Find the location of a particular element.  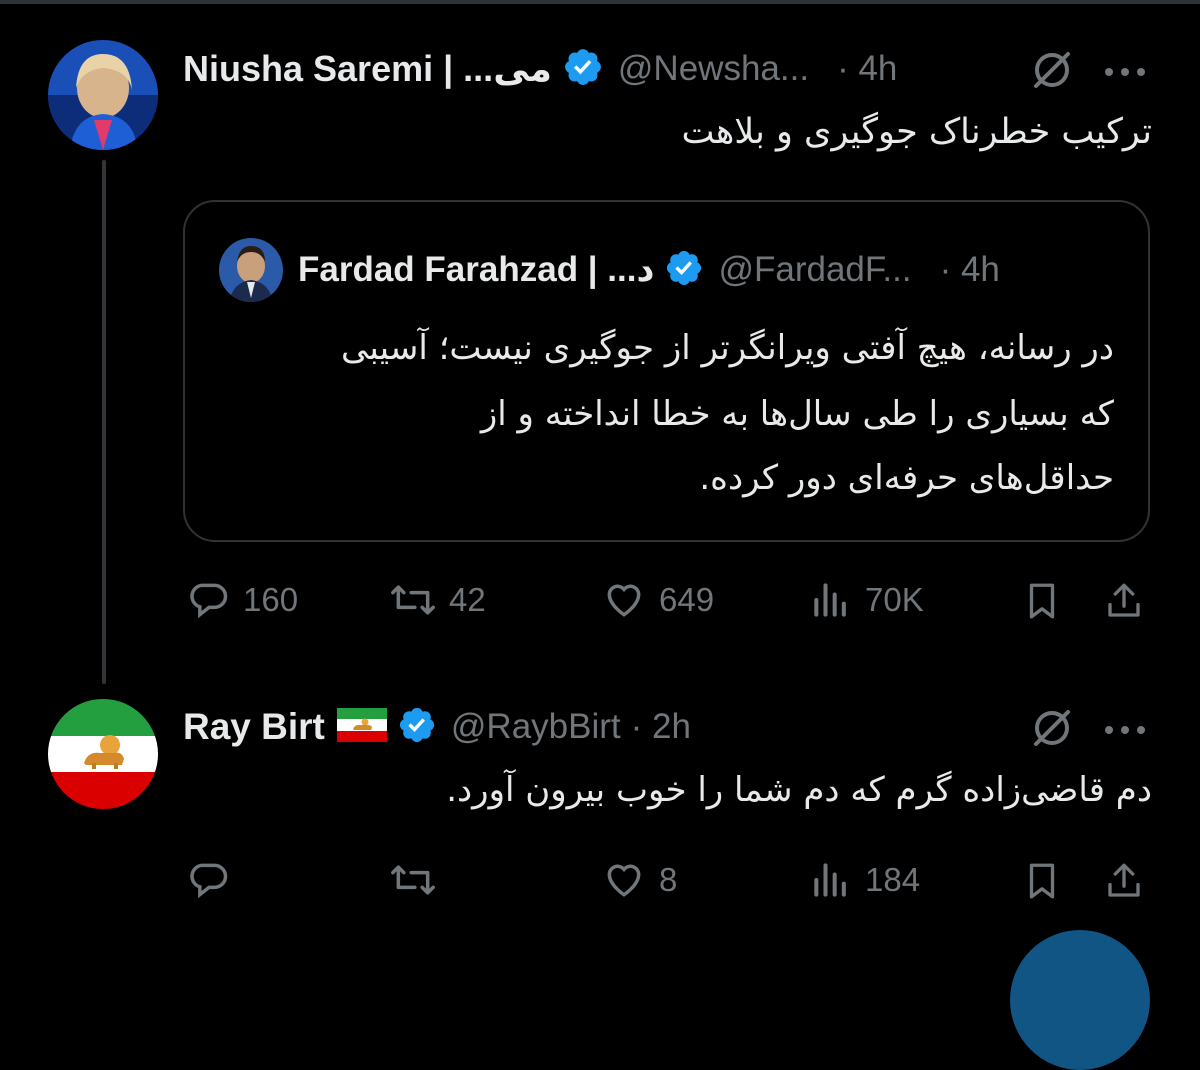

thread-connector is located at coordinates (104, 422).